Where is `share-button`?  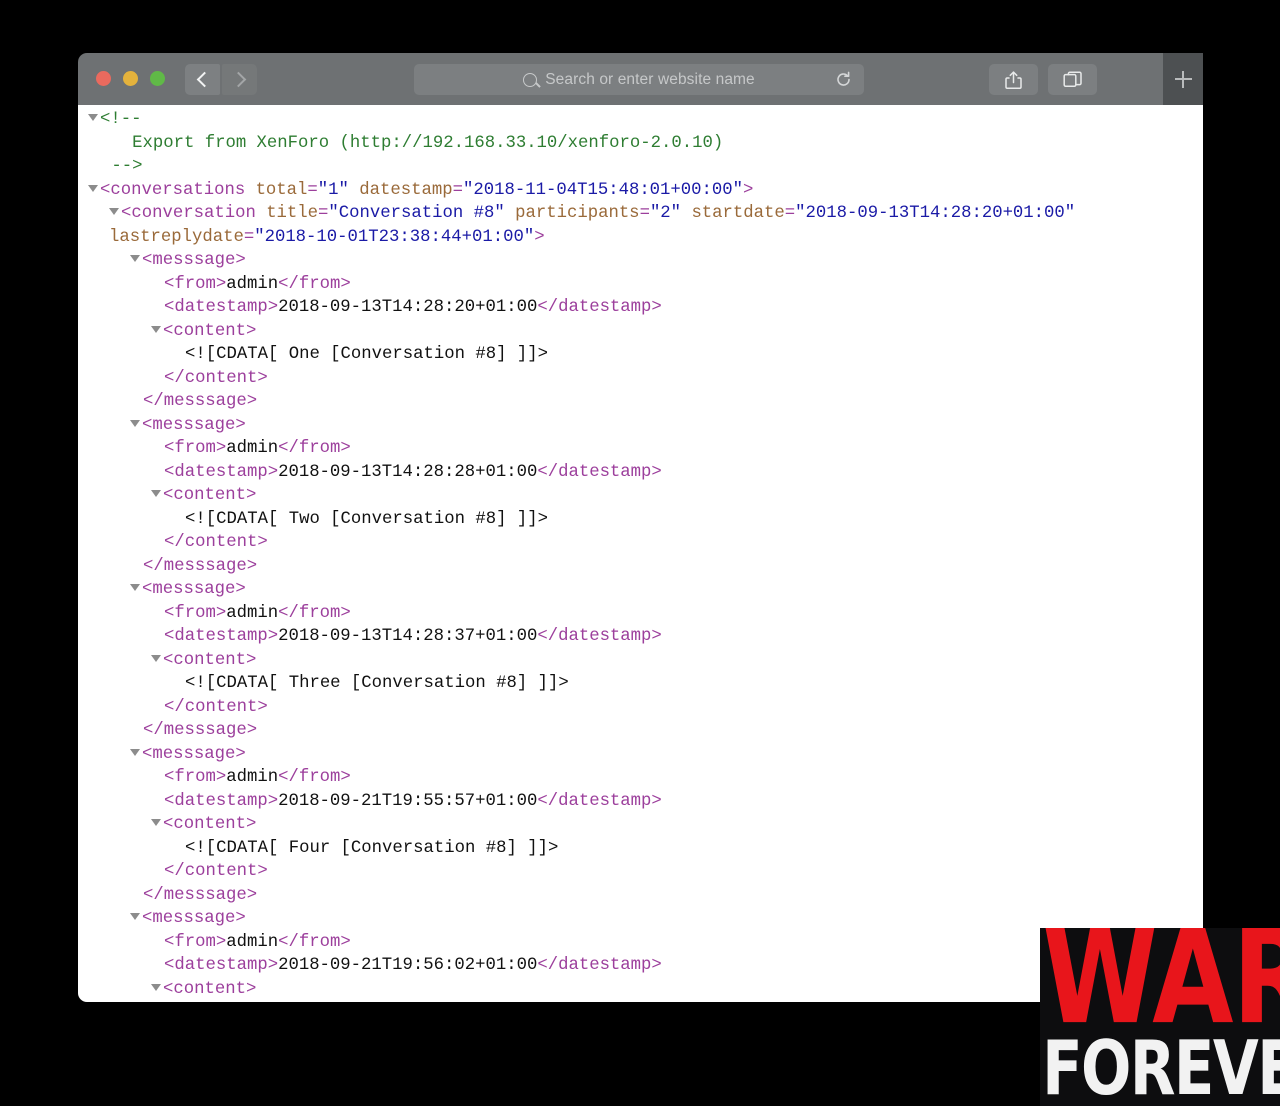
share-button is located at coordinates (1013, 79).